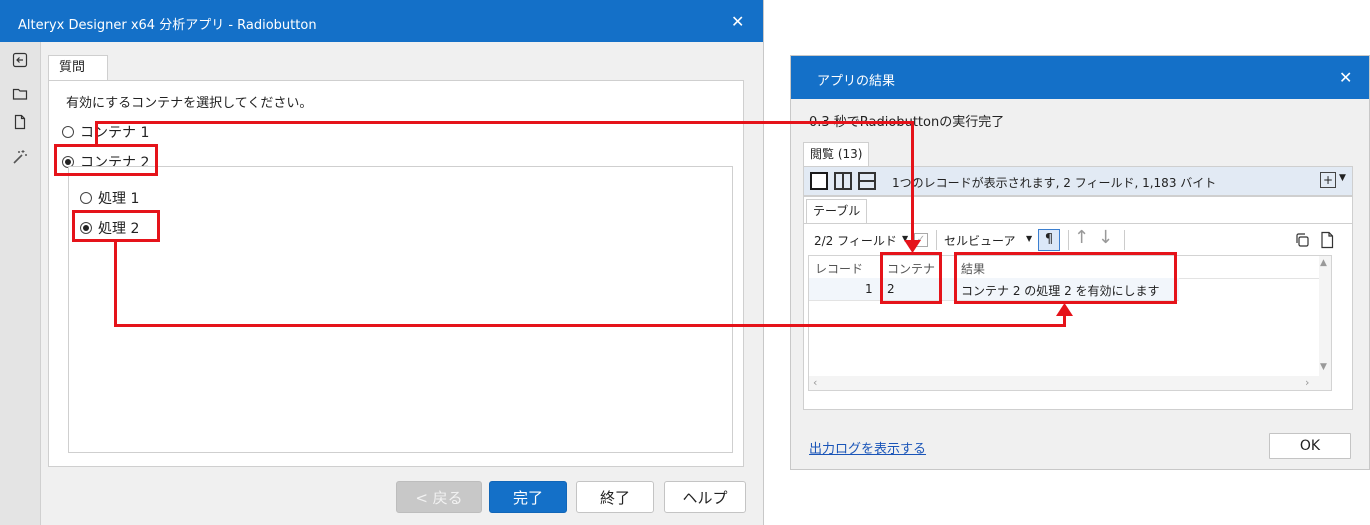 The height and width of the screenshot is (525, 1370). Describe the element at coordinates (439, 497) in the screenshot. I see `back-button: < 戻る` at that location.